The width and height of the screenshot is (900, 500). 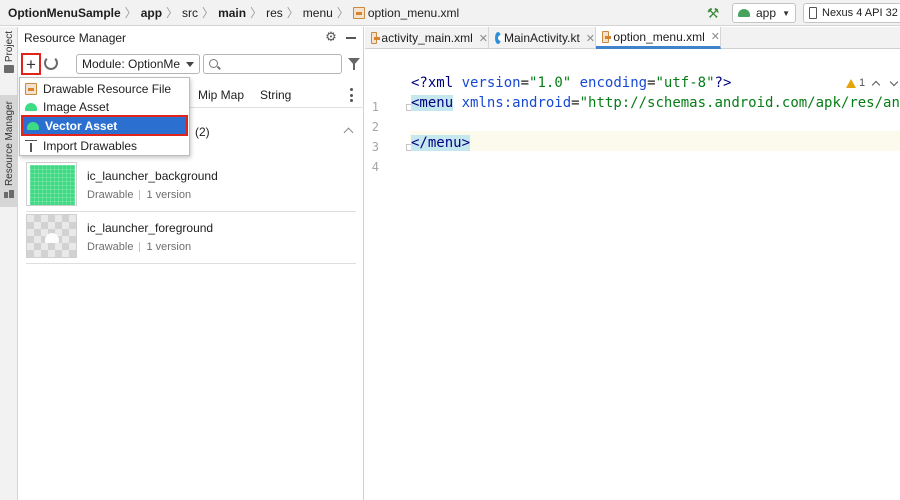 I want to click on menu-item-drawable-resource-file: Drawable Resource File, so click(x=104, y=88).